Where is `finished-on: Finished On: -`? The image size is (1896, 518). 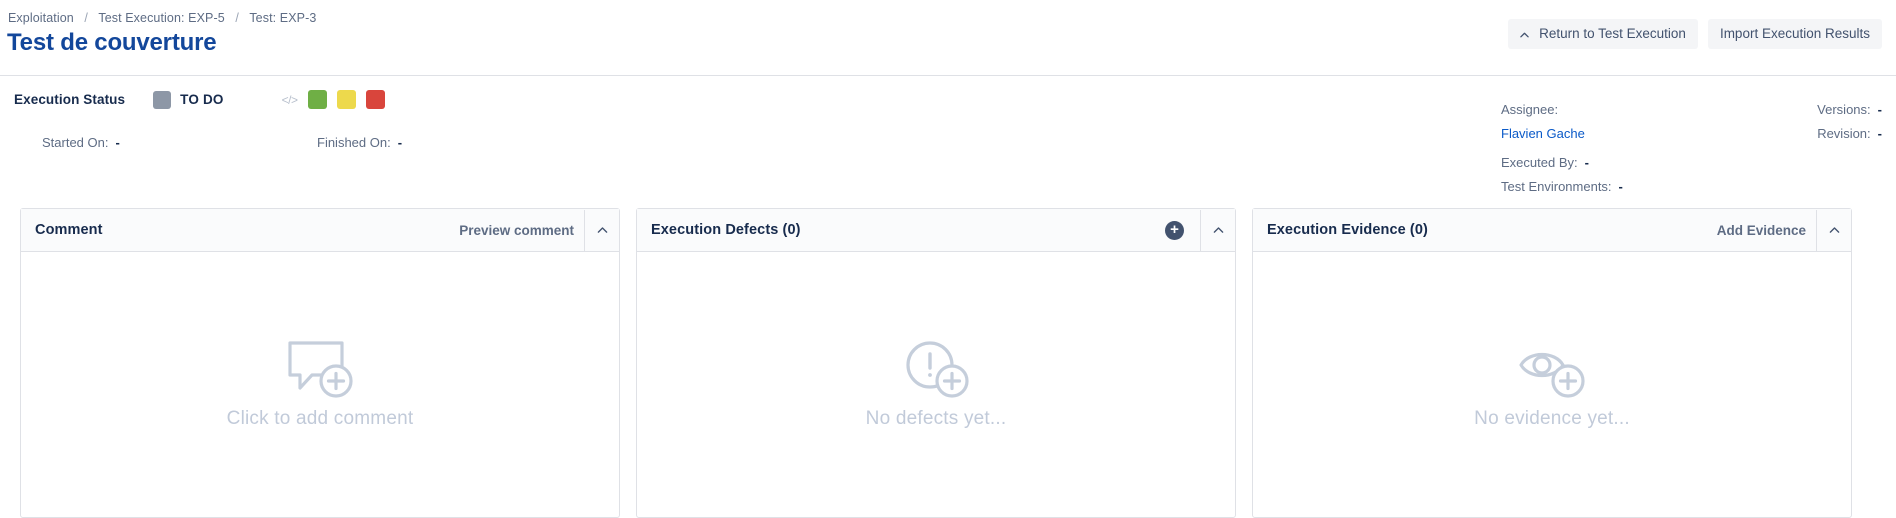 finished-on: Finished On: - is located at coordinates (359, 142).